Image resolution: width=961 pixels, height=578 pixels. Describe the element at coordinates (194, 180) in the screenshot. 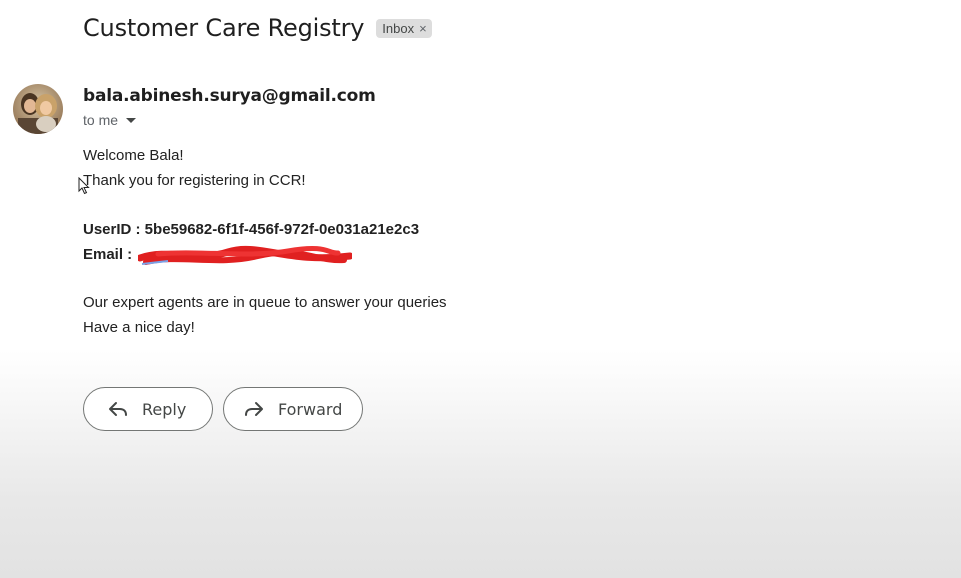

I see `thanks-line: Thank you for registering in CCR!` at that location.